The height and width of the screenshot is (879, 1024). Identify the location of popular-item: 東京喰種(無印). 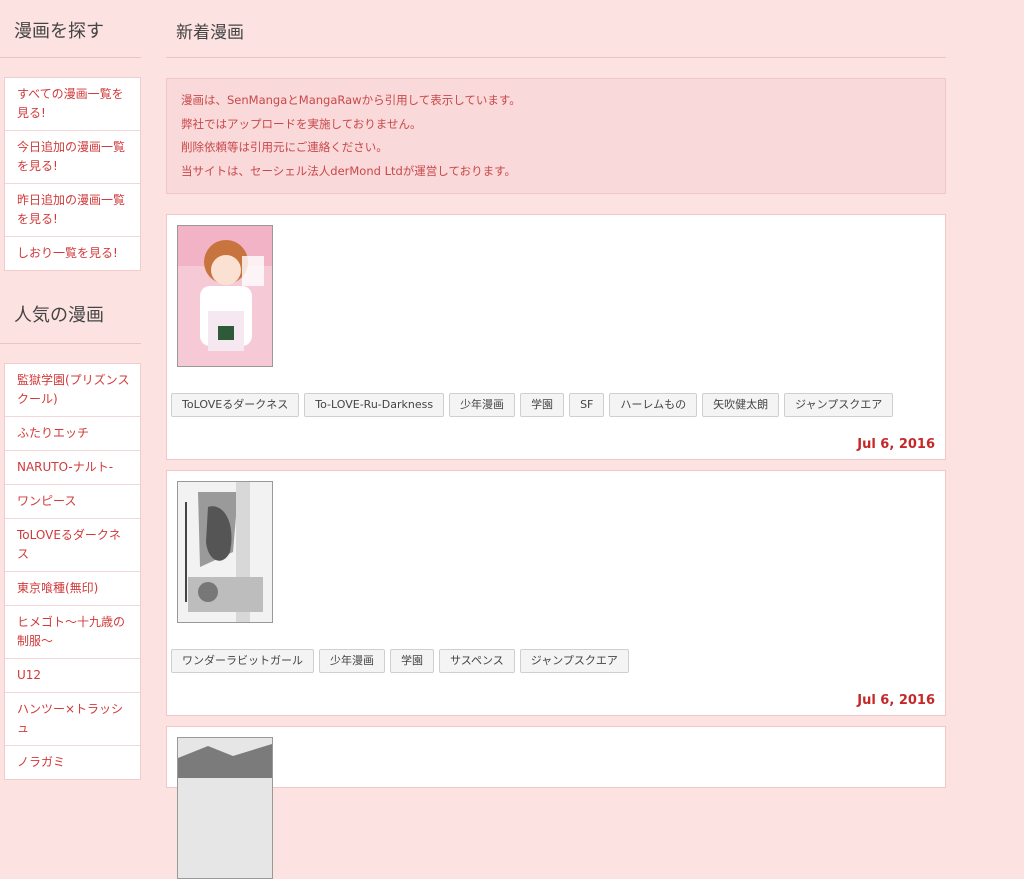
(72, 589).